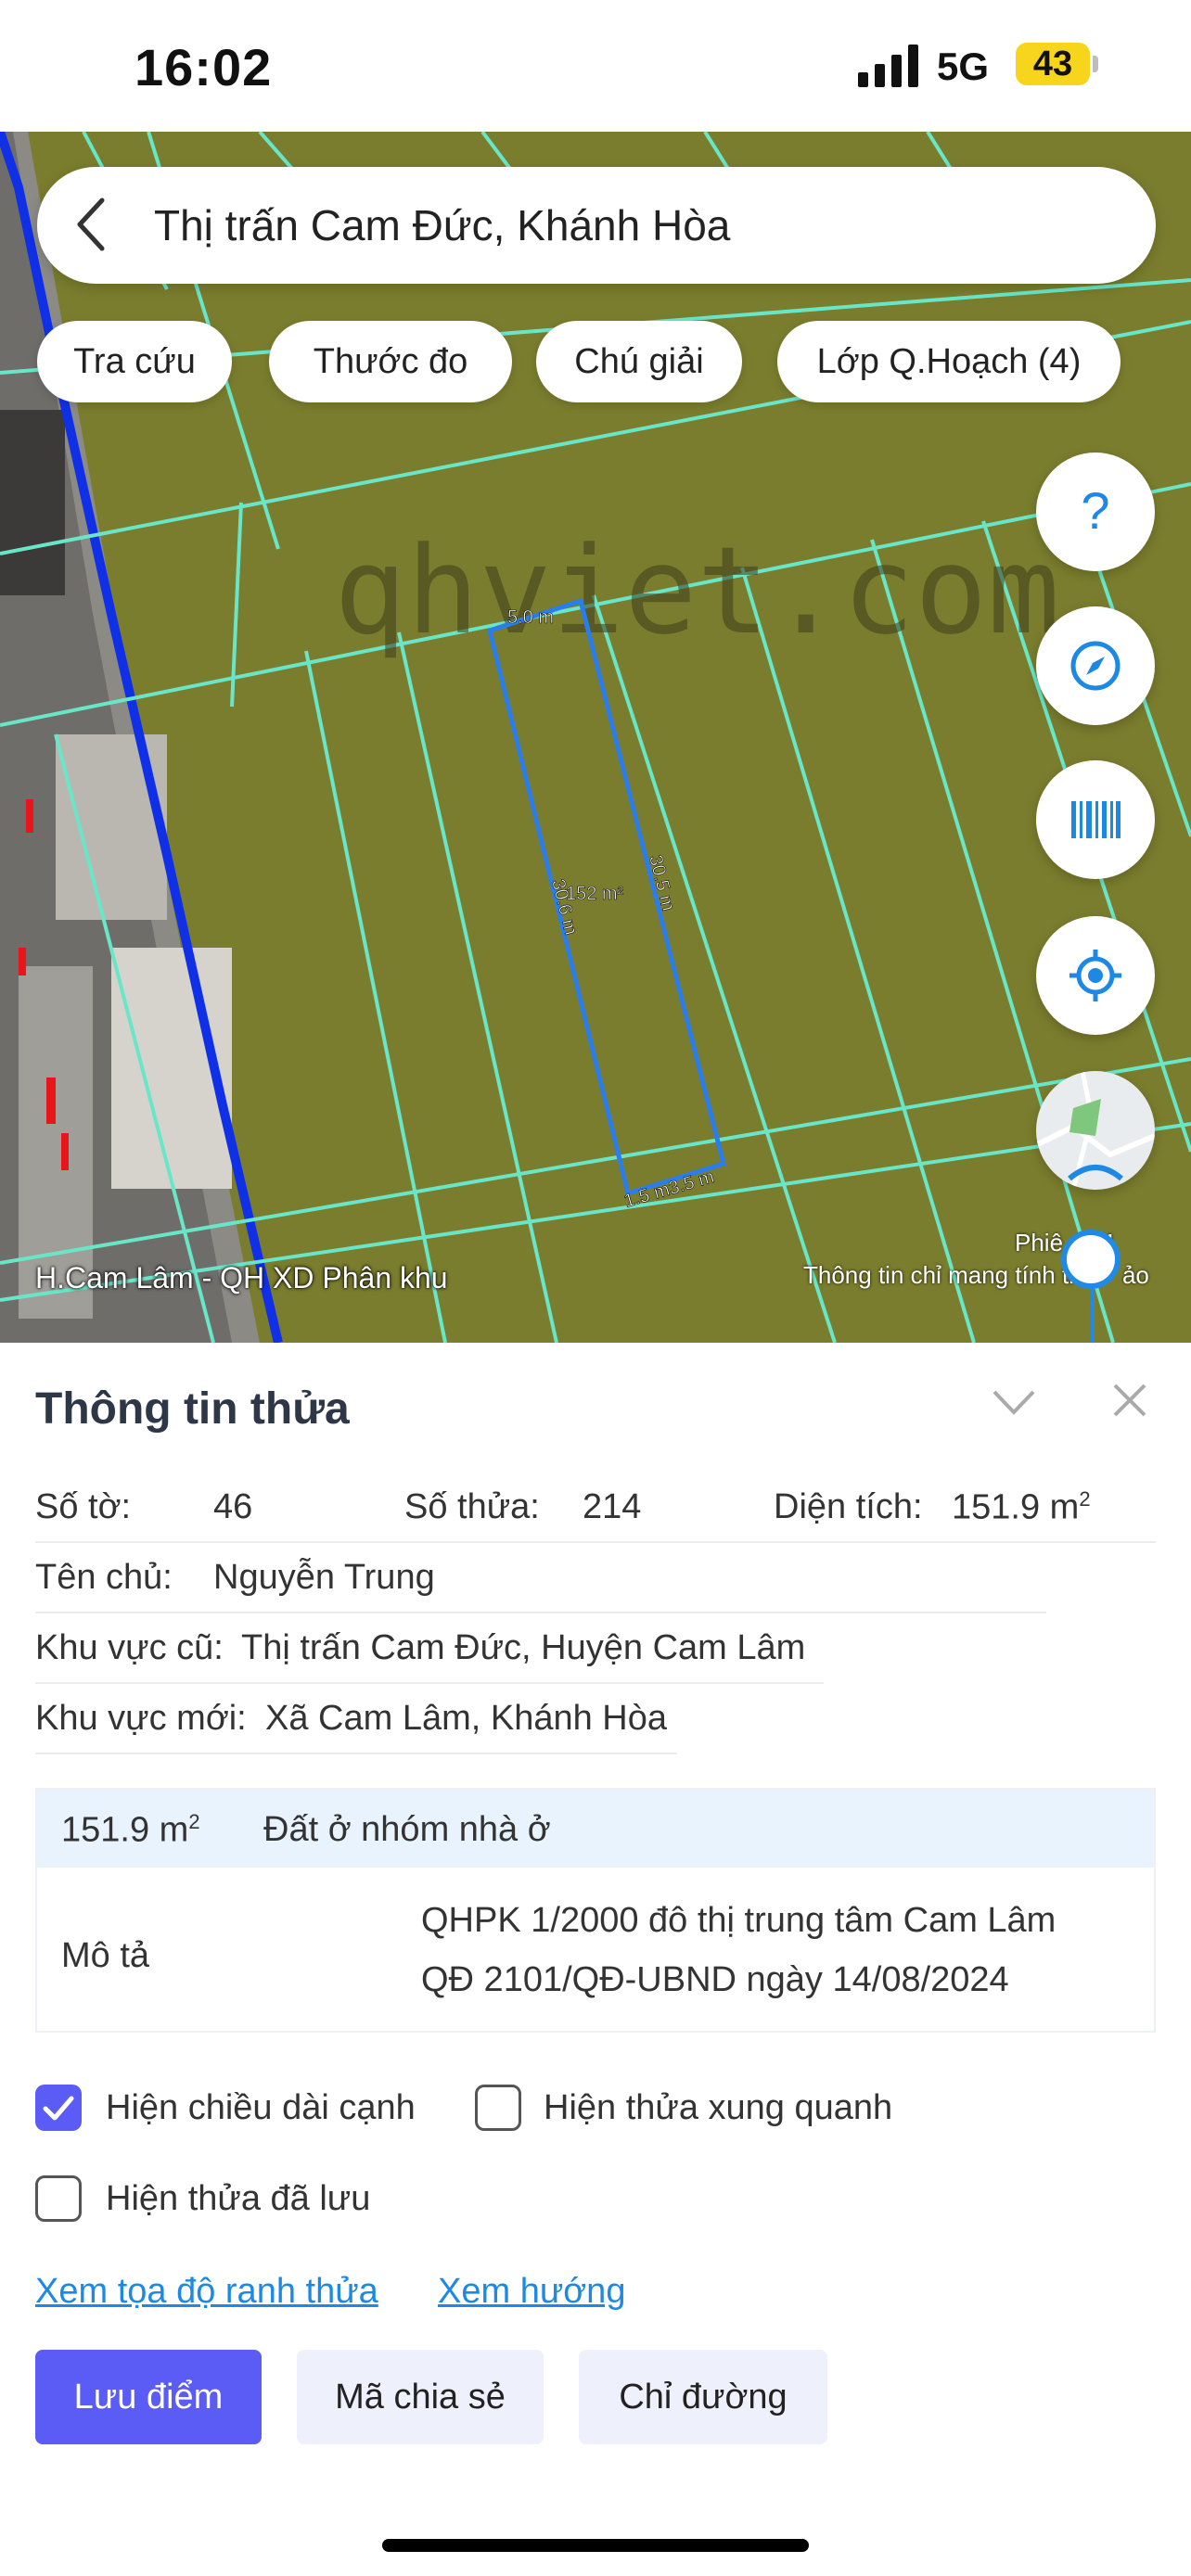 This screenshot has height=2576, width=1191. I want to click on show-edge-length-checkbox, so click(59, 2108).